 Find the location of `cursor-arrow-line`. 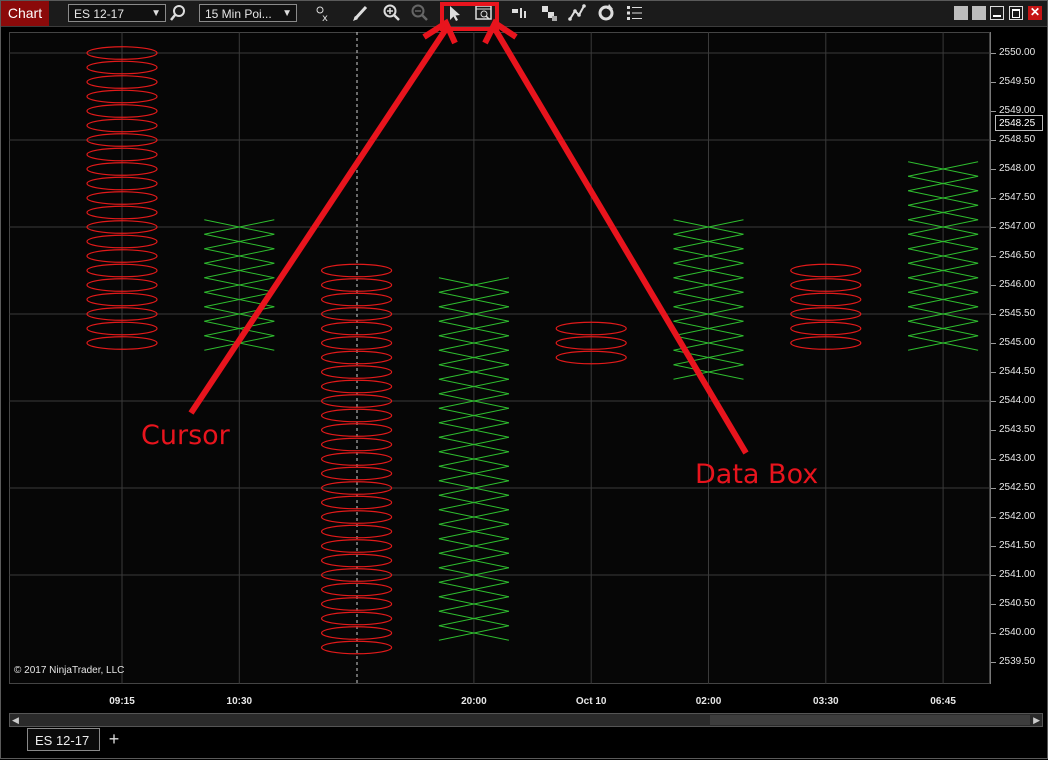

cursor-arrow-line is located at coordinates (318, 221).